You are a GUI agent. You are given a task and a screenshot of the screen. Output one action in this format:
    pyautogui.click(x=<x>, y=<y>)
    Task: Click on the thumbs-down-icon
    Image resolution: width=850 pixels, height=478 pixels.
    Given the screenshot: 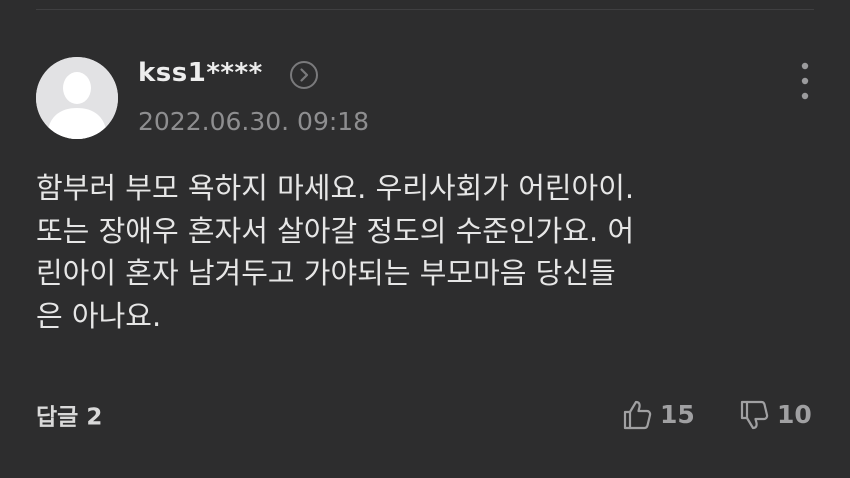 What is the action you would take?
    pyautogui.click(x=754, y=415)
    